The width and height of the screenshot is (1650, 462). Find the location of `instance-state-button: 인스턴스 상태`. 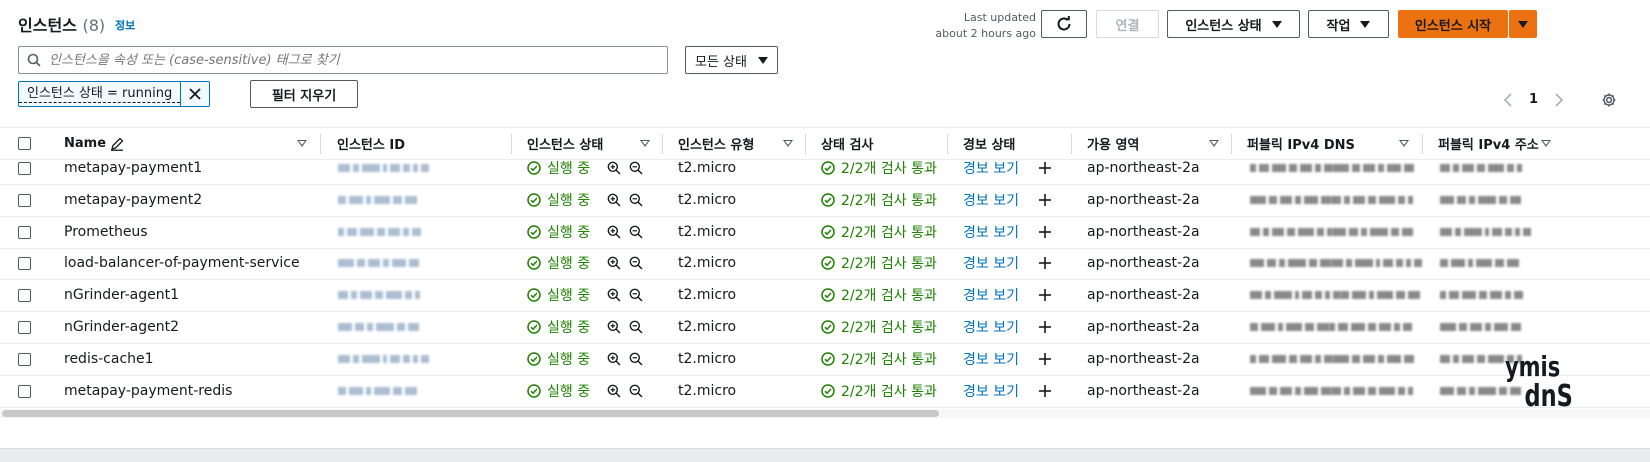

instance-state-button: 인스턴스 상태 is located at coordinates (1233, 24).